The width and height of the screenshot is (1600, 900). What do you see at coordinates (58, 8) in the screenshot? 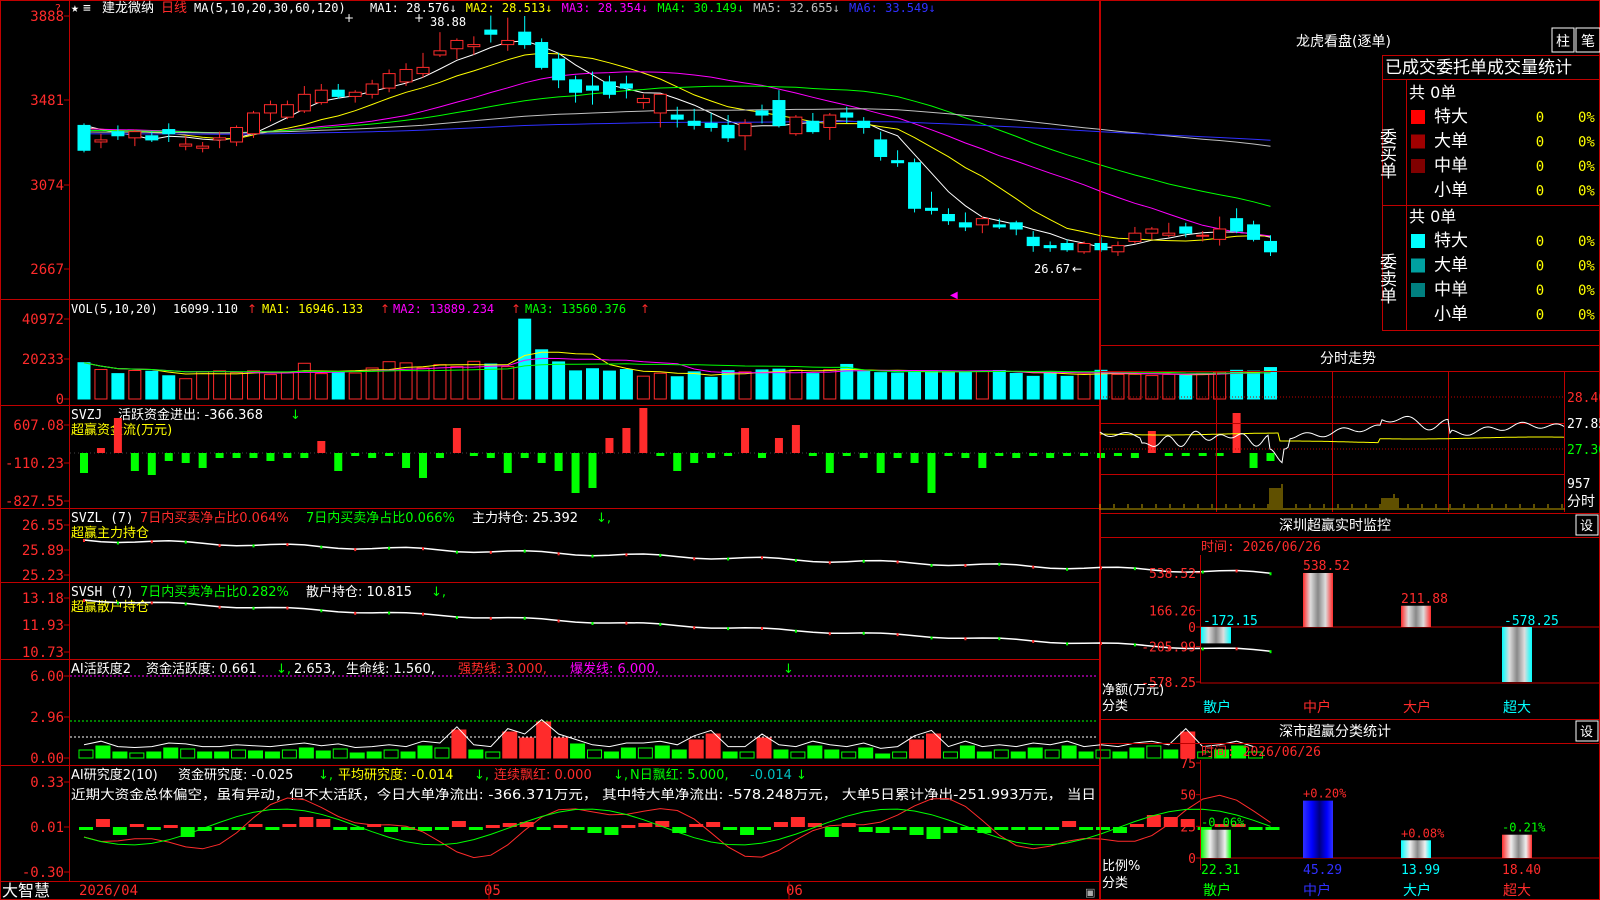
I see `question-icon: ?` at bounding box center [58, 8].